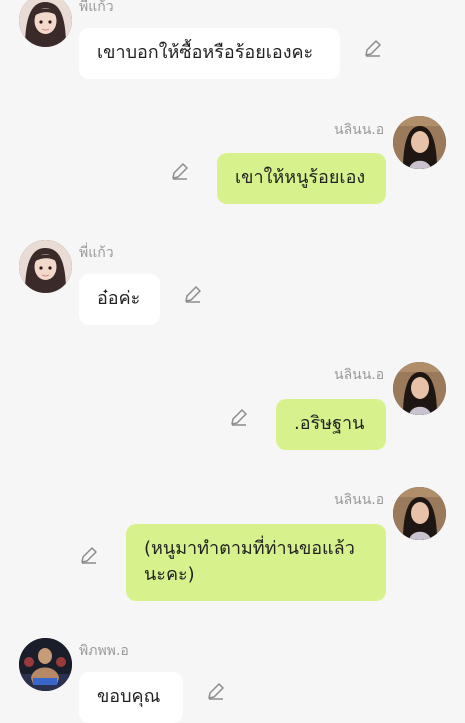 This screenshot has width=465, height=723. Describe the element at coordinates (209, 53) in the screenshot. I see `message-bubble: เขาบอกให้ซื้อหรือร้อยเองคะ` at that location.